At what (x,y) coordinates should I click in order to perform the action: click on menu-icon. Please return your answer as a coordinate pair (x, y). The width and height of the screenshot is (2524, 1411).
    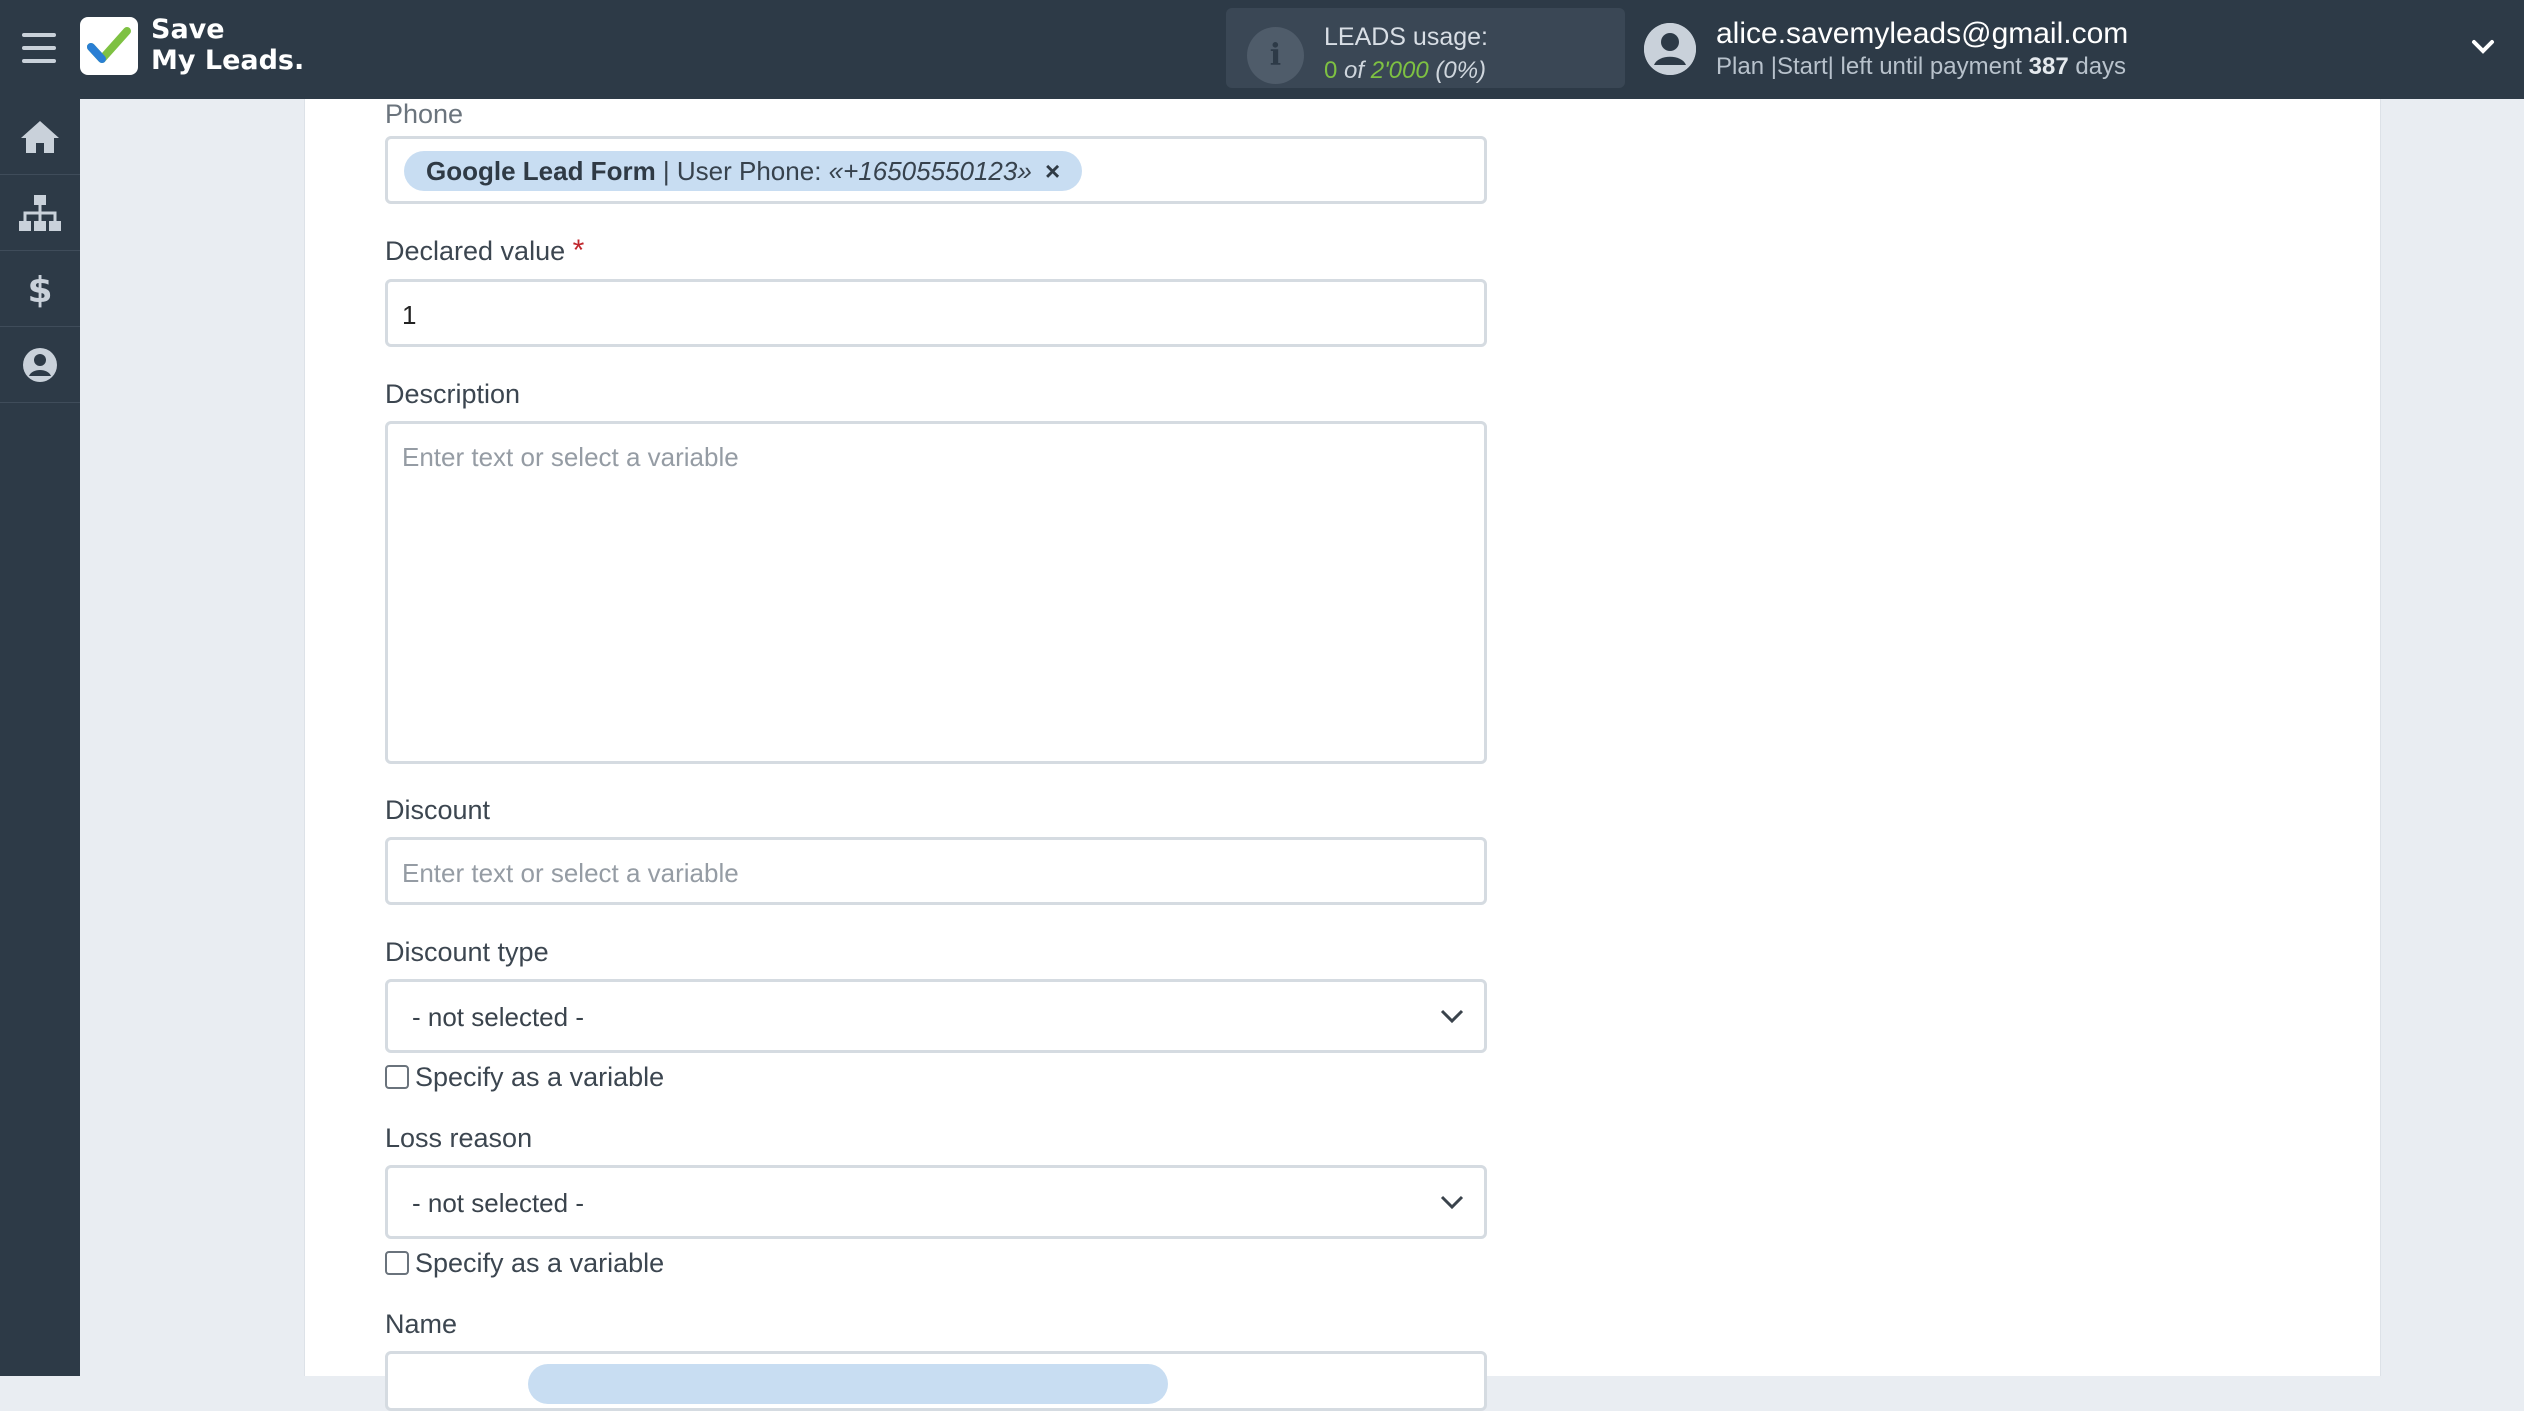
    Looking at the image, I should click on (39, 48).